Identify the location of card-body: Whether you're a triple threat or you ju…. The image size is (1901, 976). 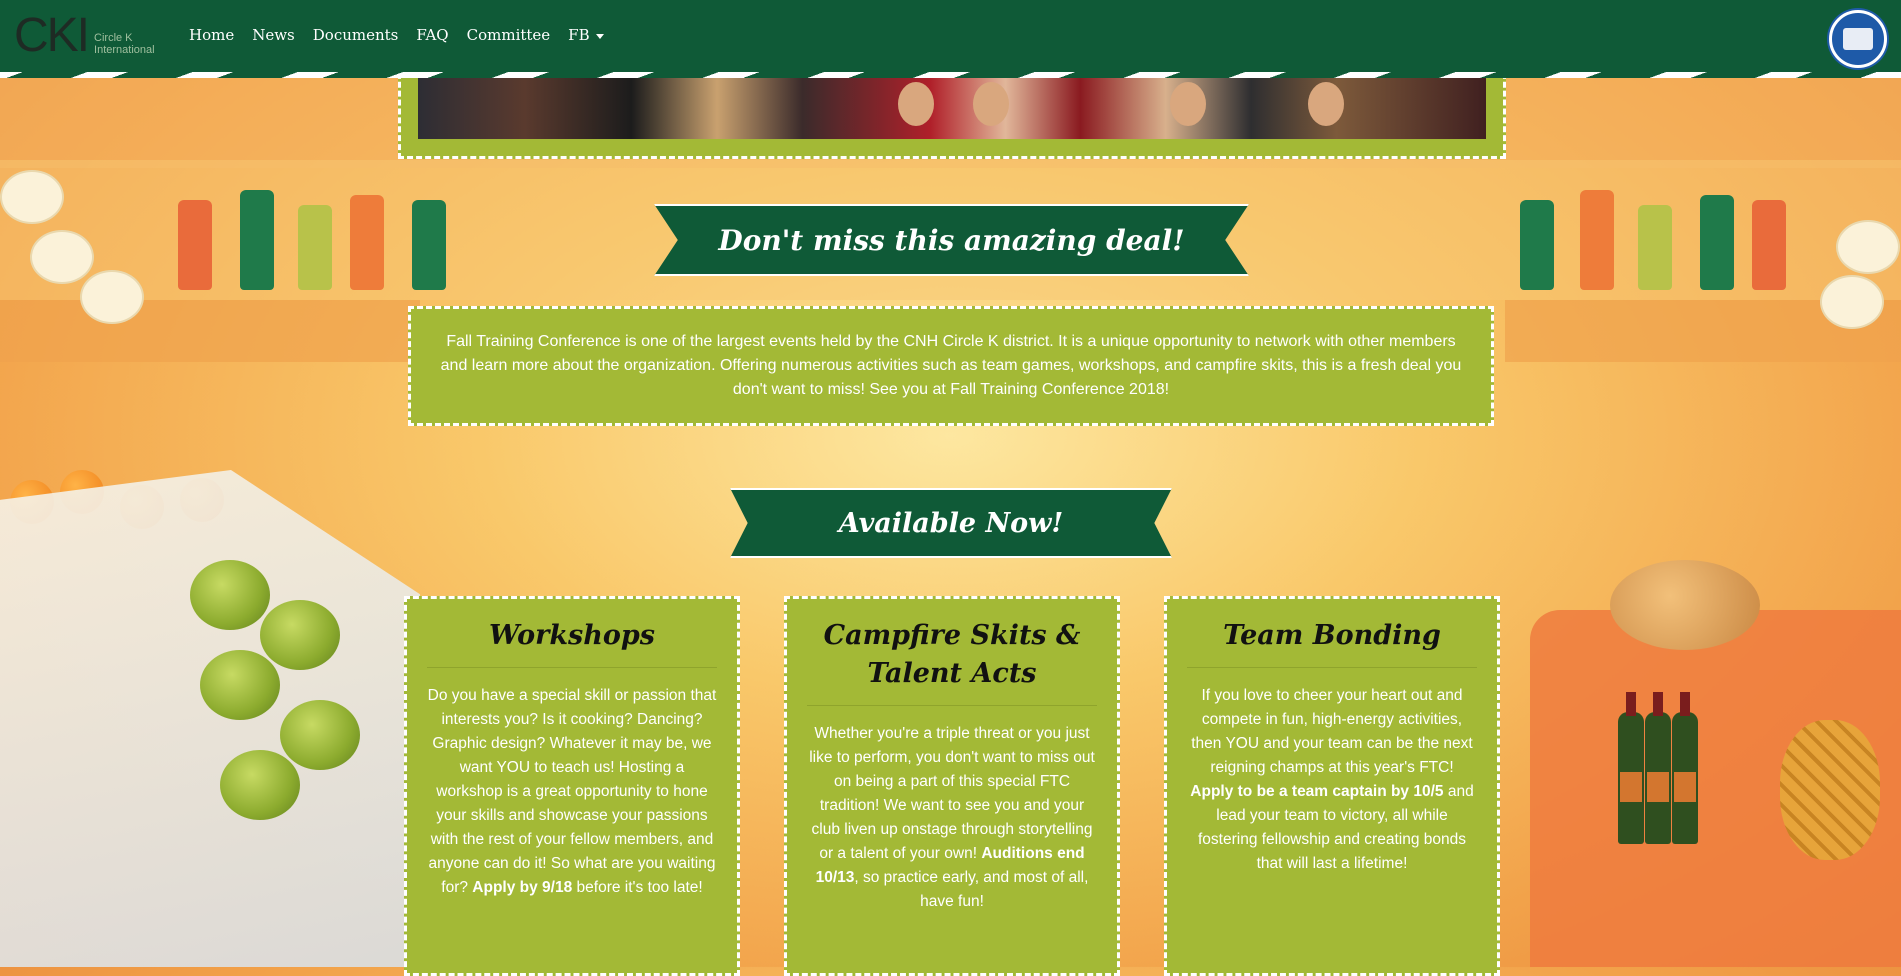
(952, 793).